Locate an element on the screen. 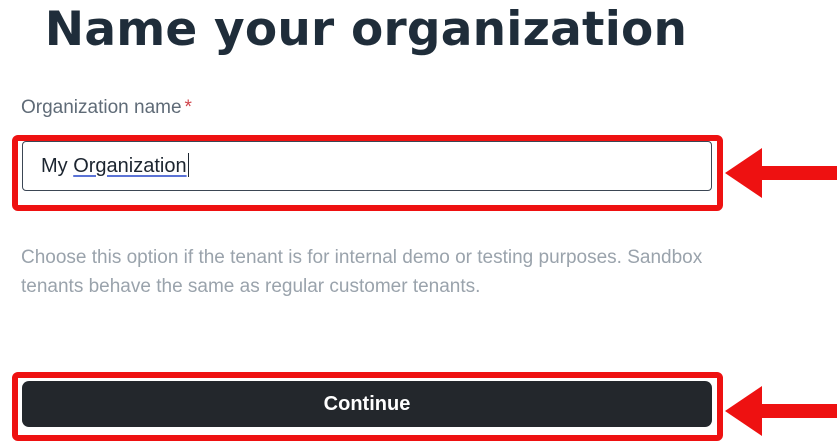  organization-name-value: My Organization is located at coordinates (115, 165).